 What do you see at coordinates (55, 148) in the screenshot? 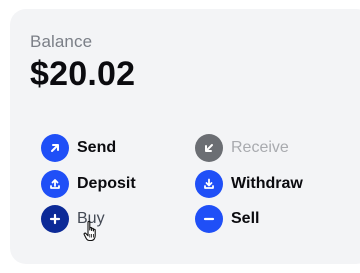
I see `arrow-up-right-icon` at bounding box center [55, 148].